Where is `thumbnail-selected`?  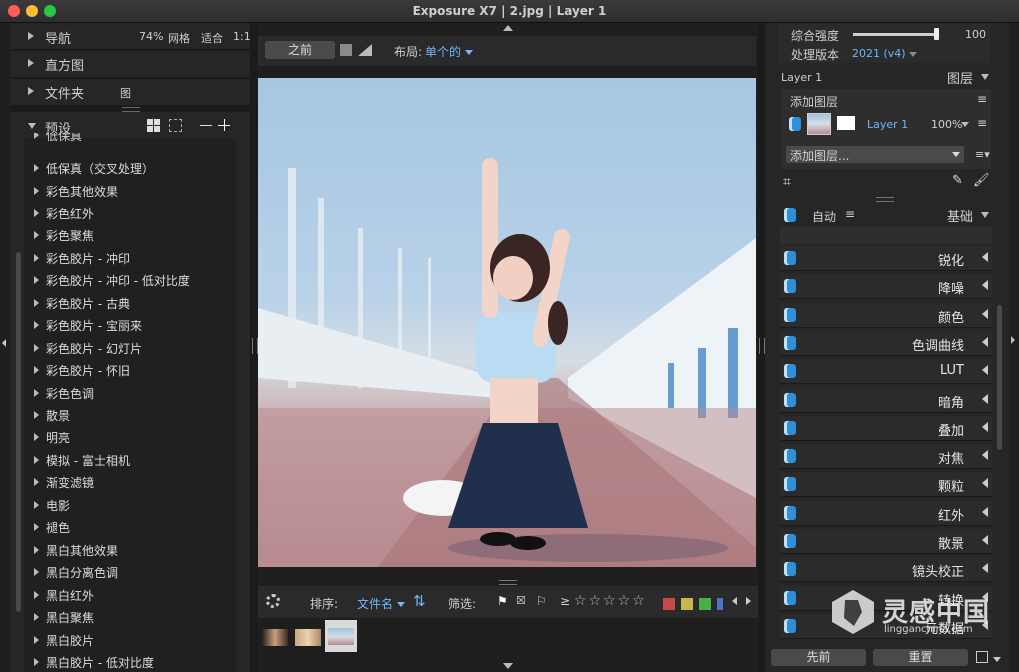 thumbnail-selected is located at coordinates (341, 636).